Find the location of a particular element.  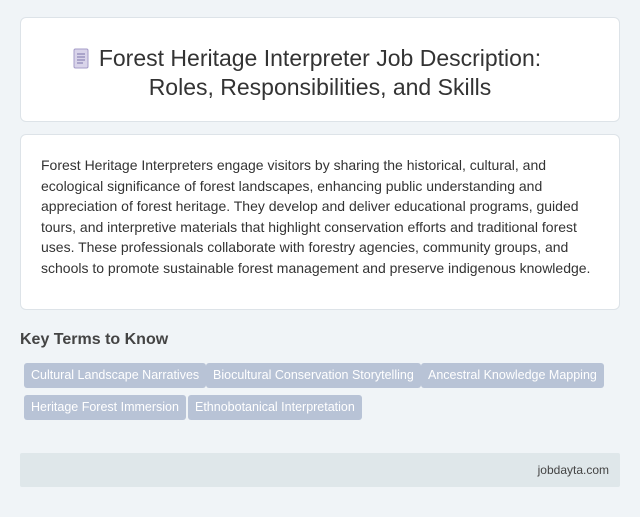

key-term-tag: Cultural Landscape Narratives is located at coordinates (115, 375).